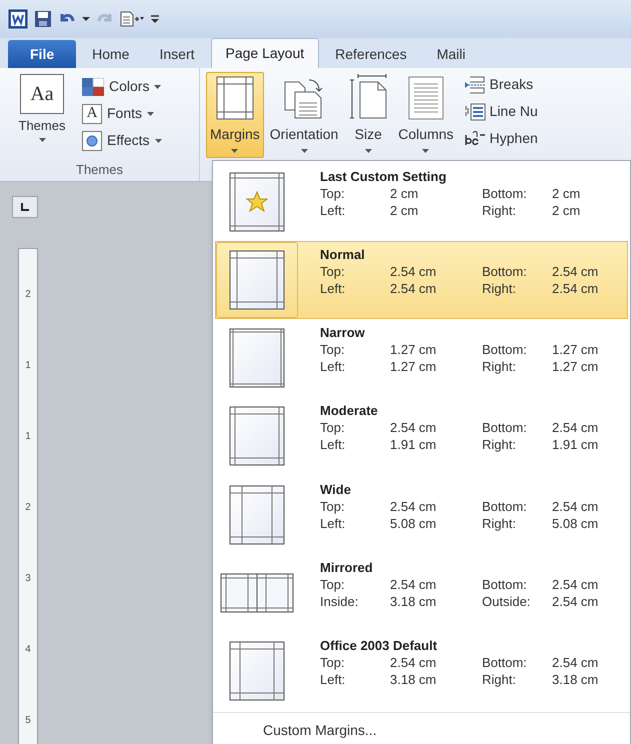 The image size is (631, 744). I want to click on preset-name: Mirrored, so click(347, 567).